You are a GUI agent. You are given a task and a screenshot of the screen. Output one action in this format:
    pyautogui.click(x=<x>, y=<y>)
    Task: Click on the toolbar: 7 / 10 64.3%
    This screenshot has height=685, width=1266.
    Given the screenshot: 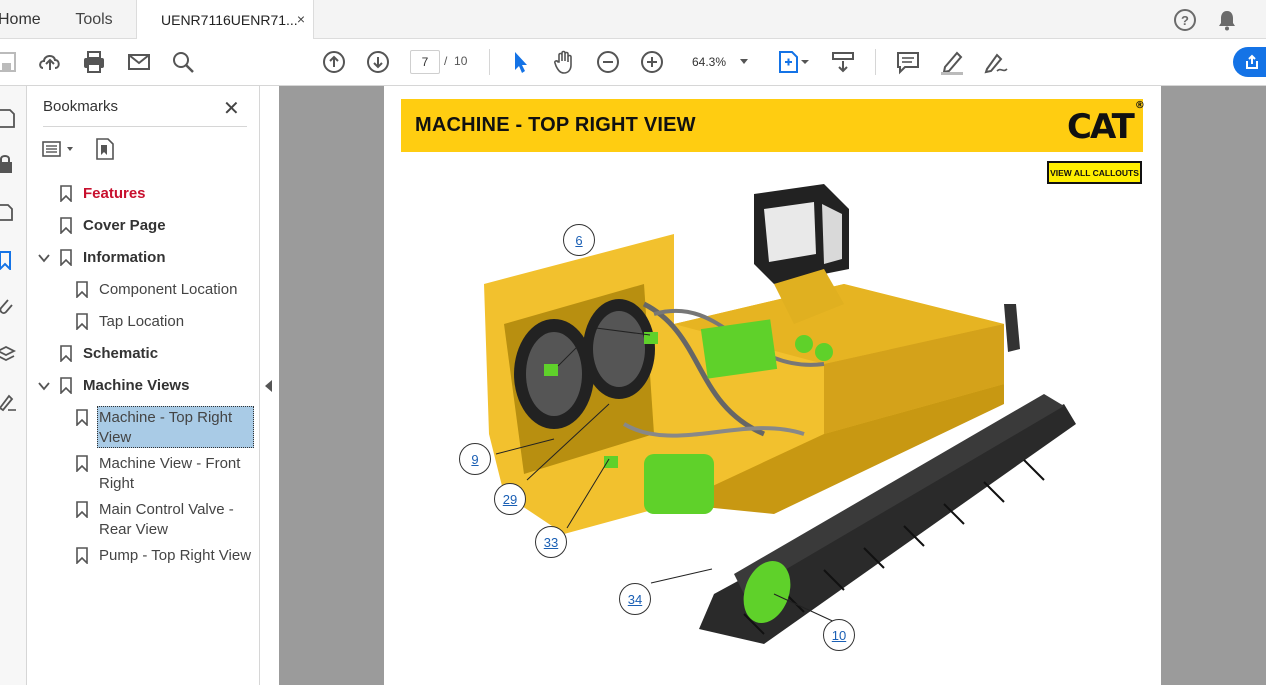 What is the action you would take?
    pyautogui.click(x=633, y=62)
    